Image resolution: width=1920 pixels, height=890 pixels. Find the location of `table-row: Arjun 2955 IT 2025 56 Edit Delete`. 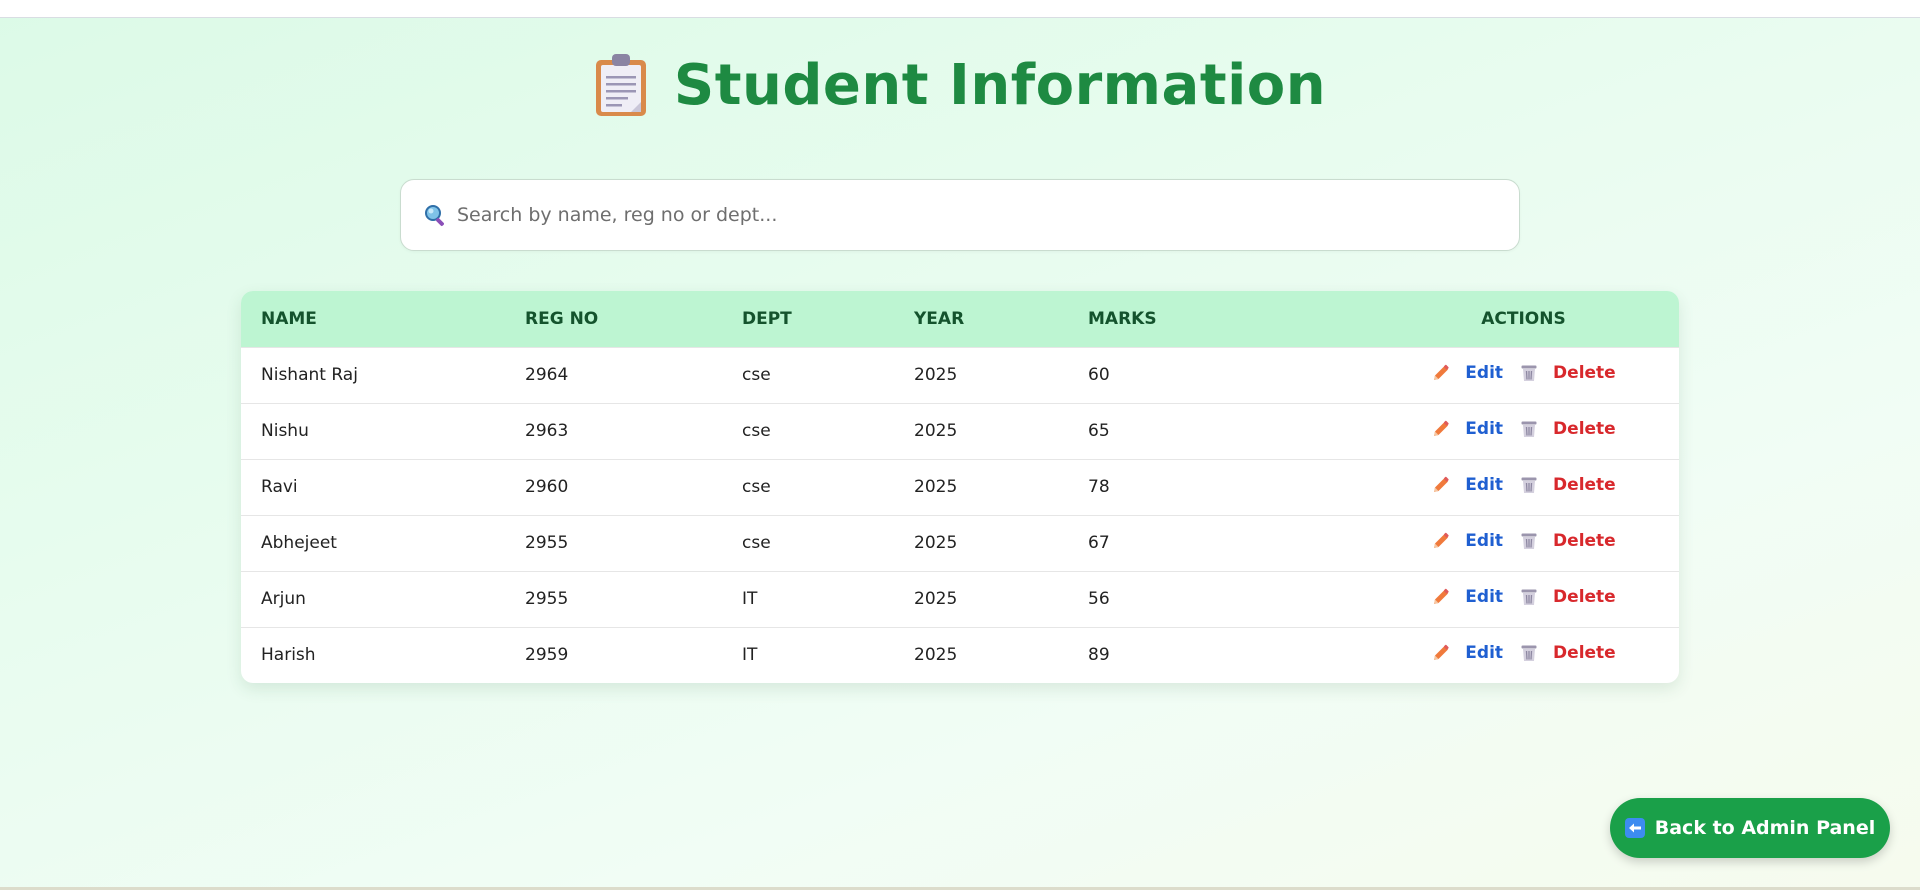

table-row: Arjun 2955 IT 2025 56 Edit Delete is located at coordinates (960, 598).